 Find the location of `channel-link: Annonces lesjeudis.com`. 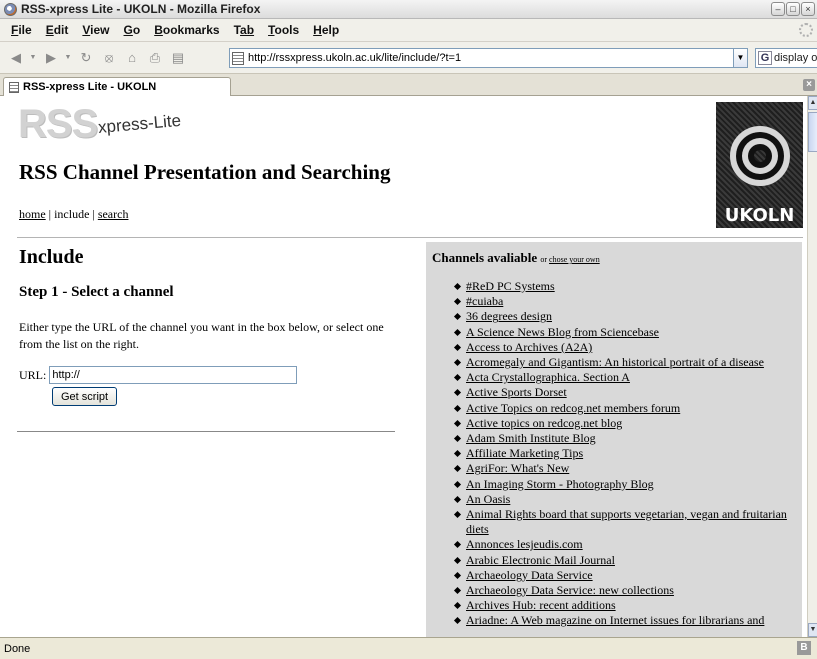

channel-link: Annonces lesjeudis.com is located at coordinates (524, 544).